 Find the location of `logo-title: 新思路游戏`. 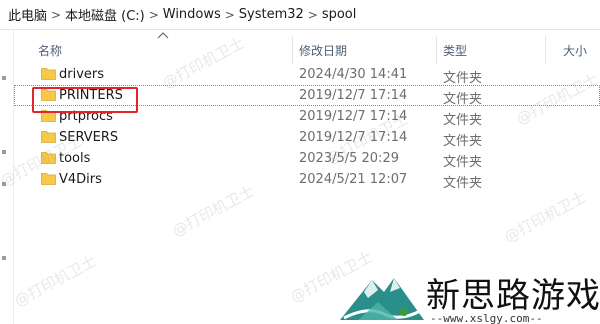

logo-title: 新思路游戏 is located at coordinates (513, 296).